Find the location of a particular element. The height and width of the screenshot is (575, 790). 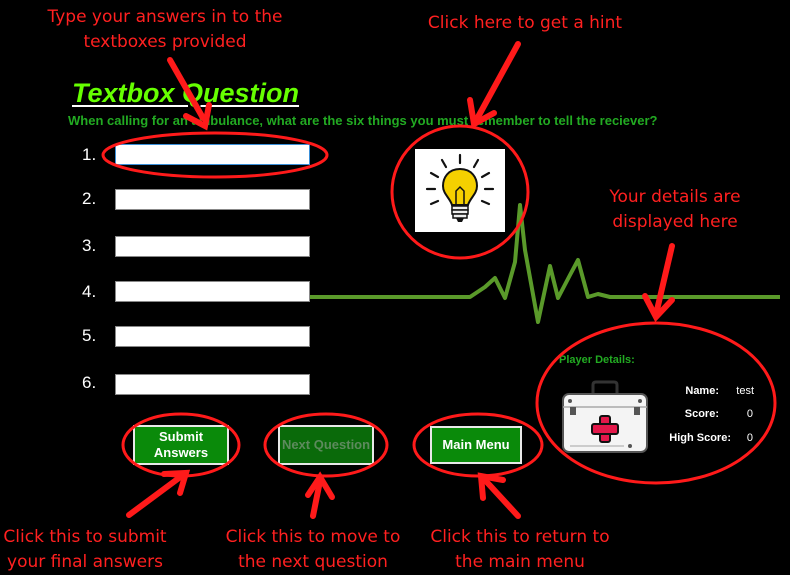

textbox-highlight-ellipse is located at coordinates (215, 155).